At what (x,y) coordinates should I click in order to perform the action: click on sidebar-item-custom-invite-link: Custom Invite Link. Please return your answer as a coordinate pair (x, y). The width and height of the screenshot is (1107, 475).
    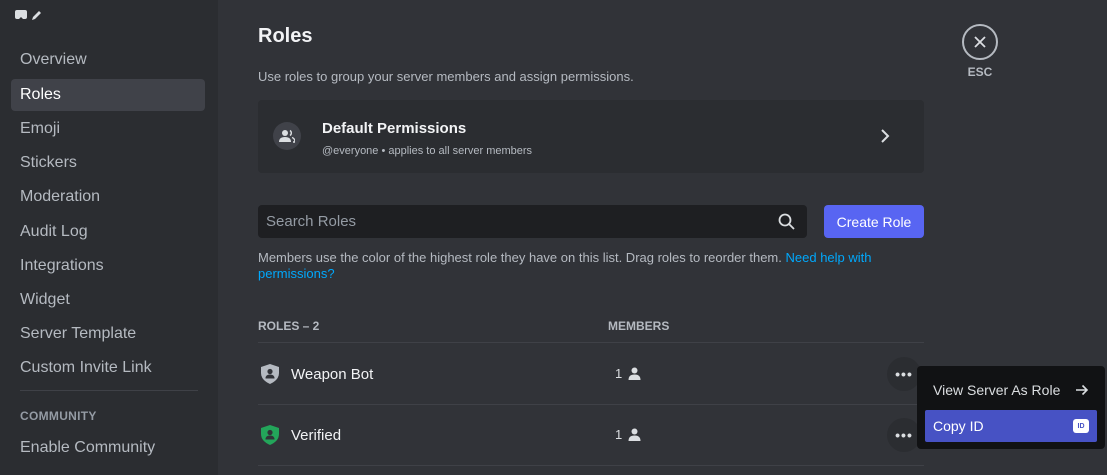
    Looking at the image, I should click on (108, 368).